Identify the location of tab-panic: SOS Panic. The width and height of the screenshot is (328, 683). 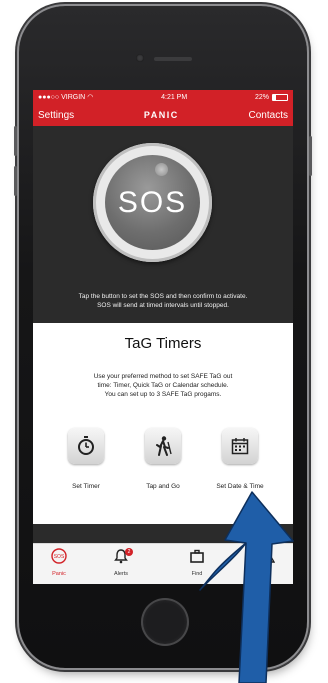
(59, 562).